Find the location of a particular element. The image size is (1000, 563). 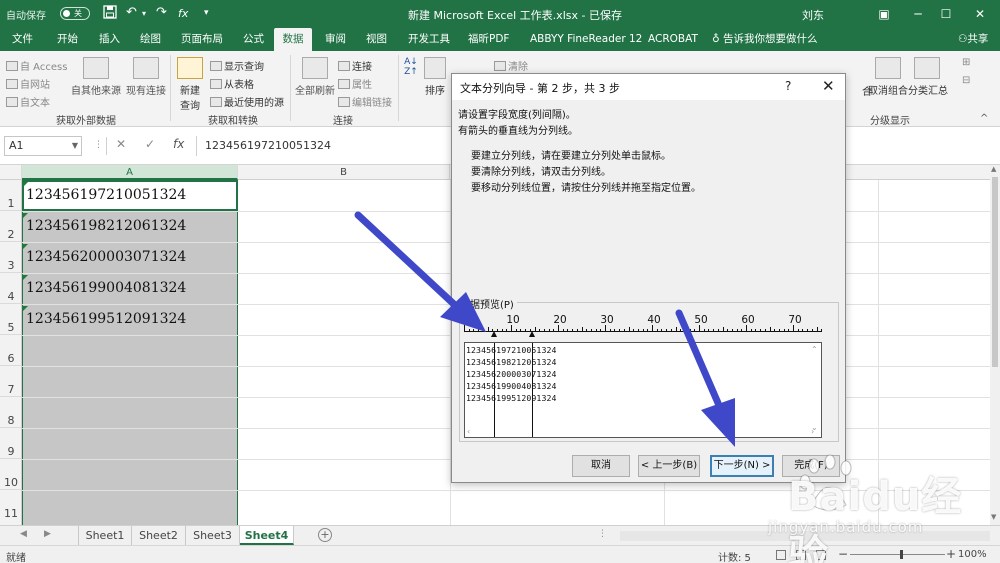

column-header-a: A is located at coordinates (130, 172).